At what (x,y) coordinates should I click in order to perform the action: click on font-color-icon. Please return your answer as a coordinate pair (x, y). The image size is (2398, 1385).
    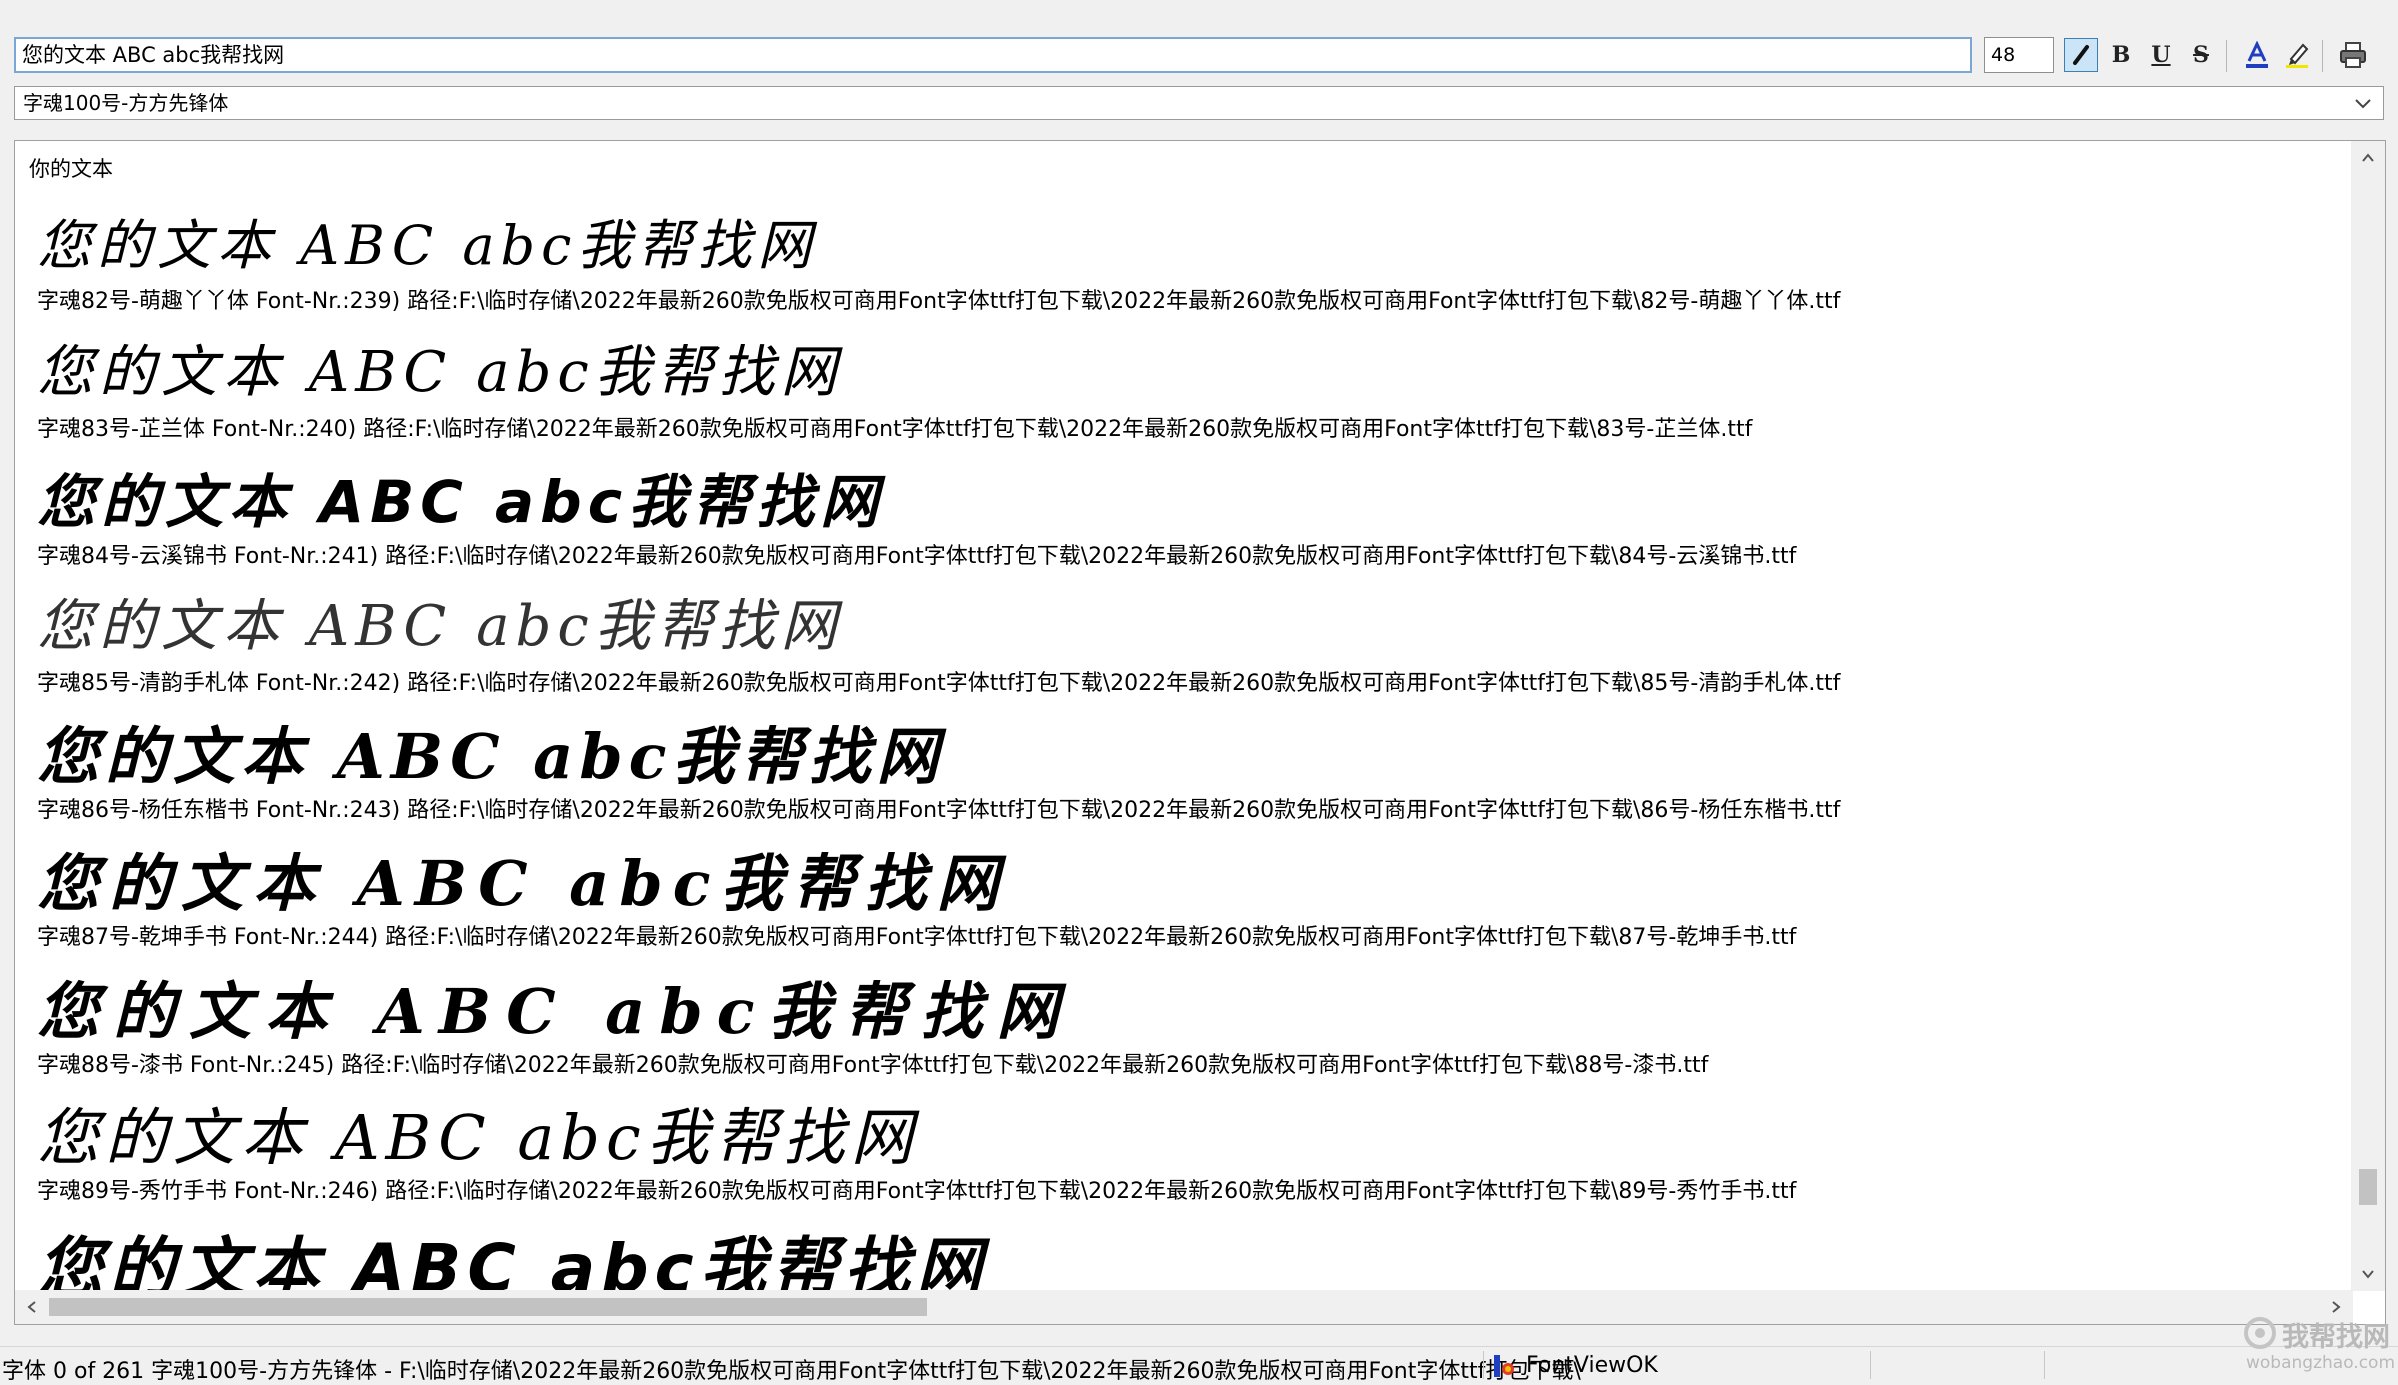
    Looking at the image, I should click on (2257, 54).